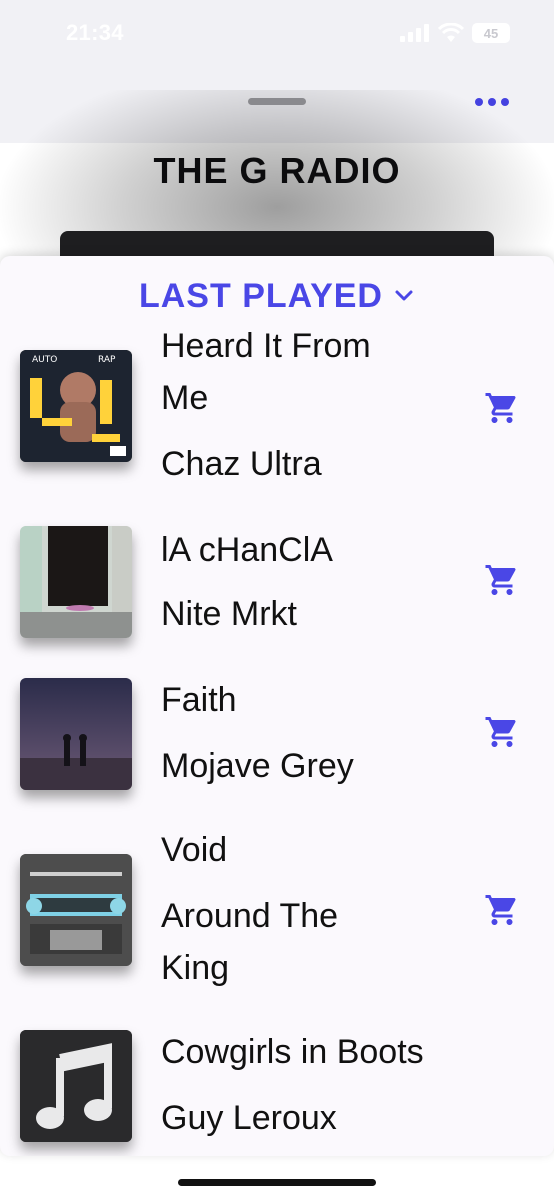 This screenshot has height=1200, width=554. Describe the element at coordinates (95, 32) in the screenshot. I see `status-time: 21:34` at that location.